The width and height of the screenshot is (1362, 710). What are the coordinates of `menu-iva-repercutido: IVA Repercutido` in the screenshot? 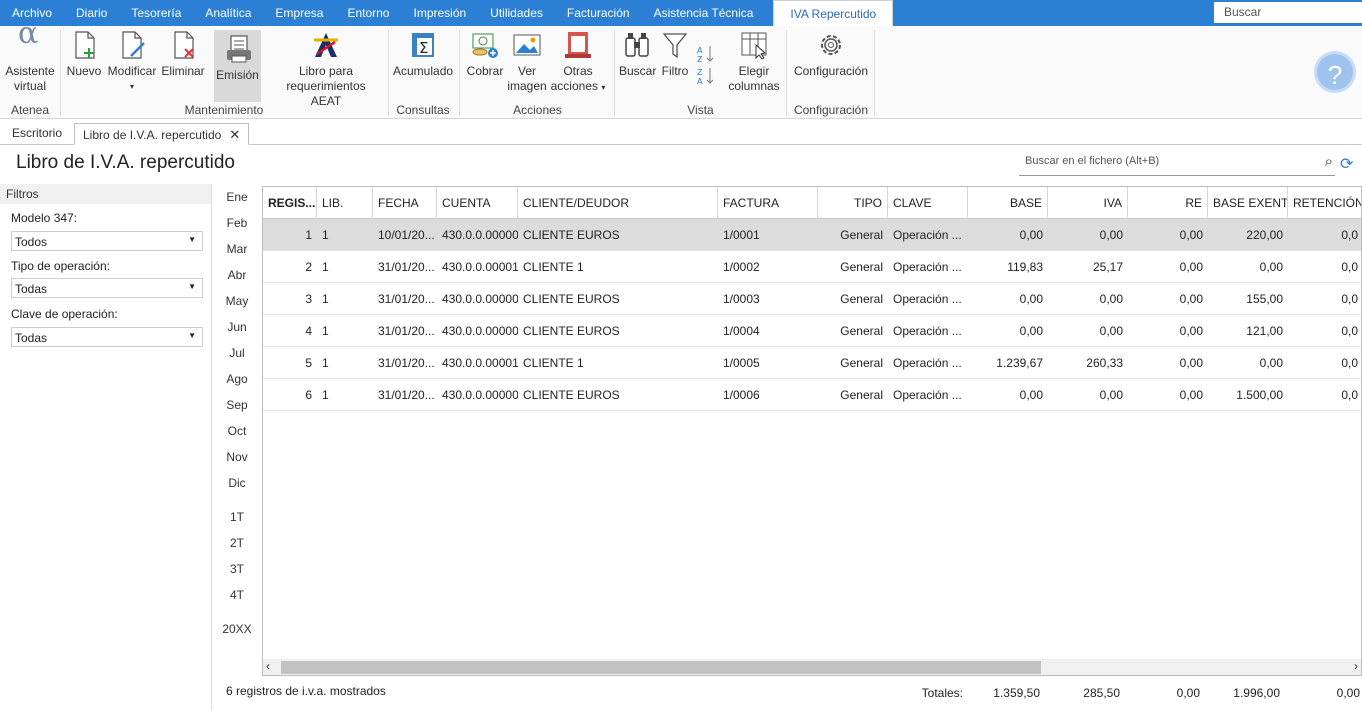 It's located at (833, 13).